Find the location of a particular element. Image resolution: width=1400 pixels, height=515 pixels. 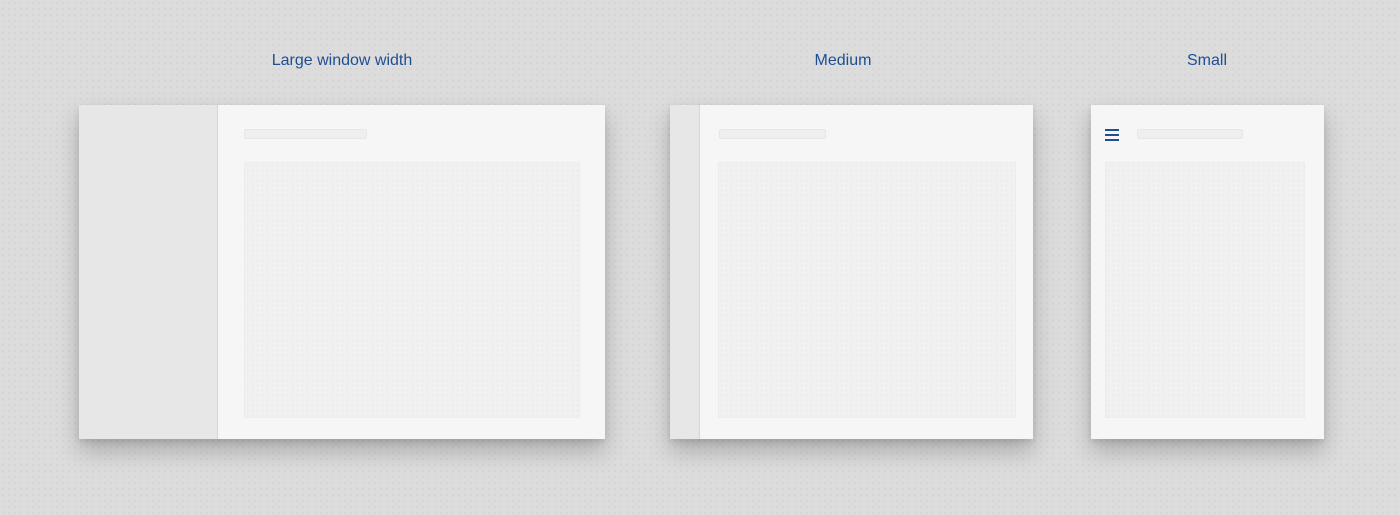

navigation-pane-compact is located at coordinates (685, 272).